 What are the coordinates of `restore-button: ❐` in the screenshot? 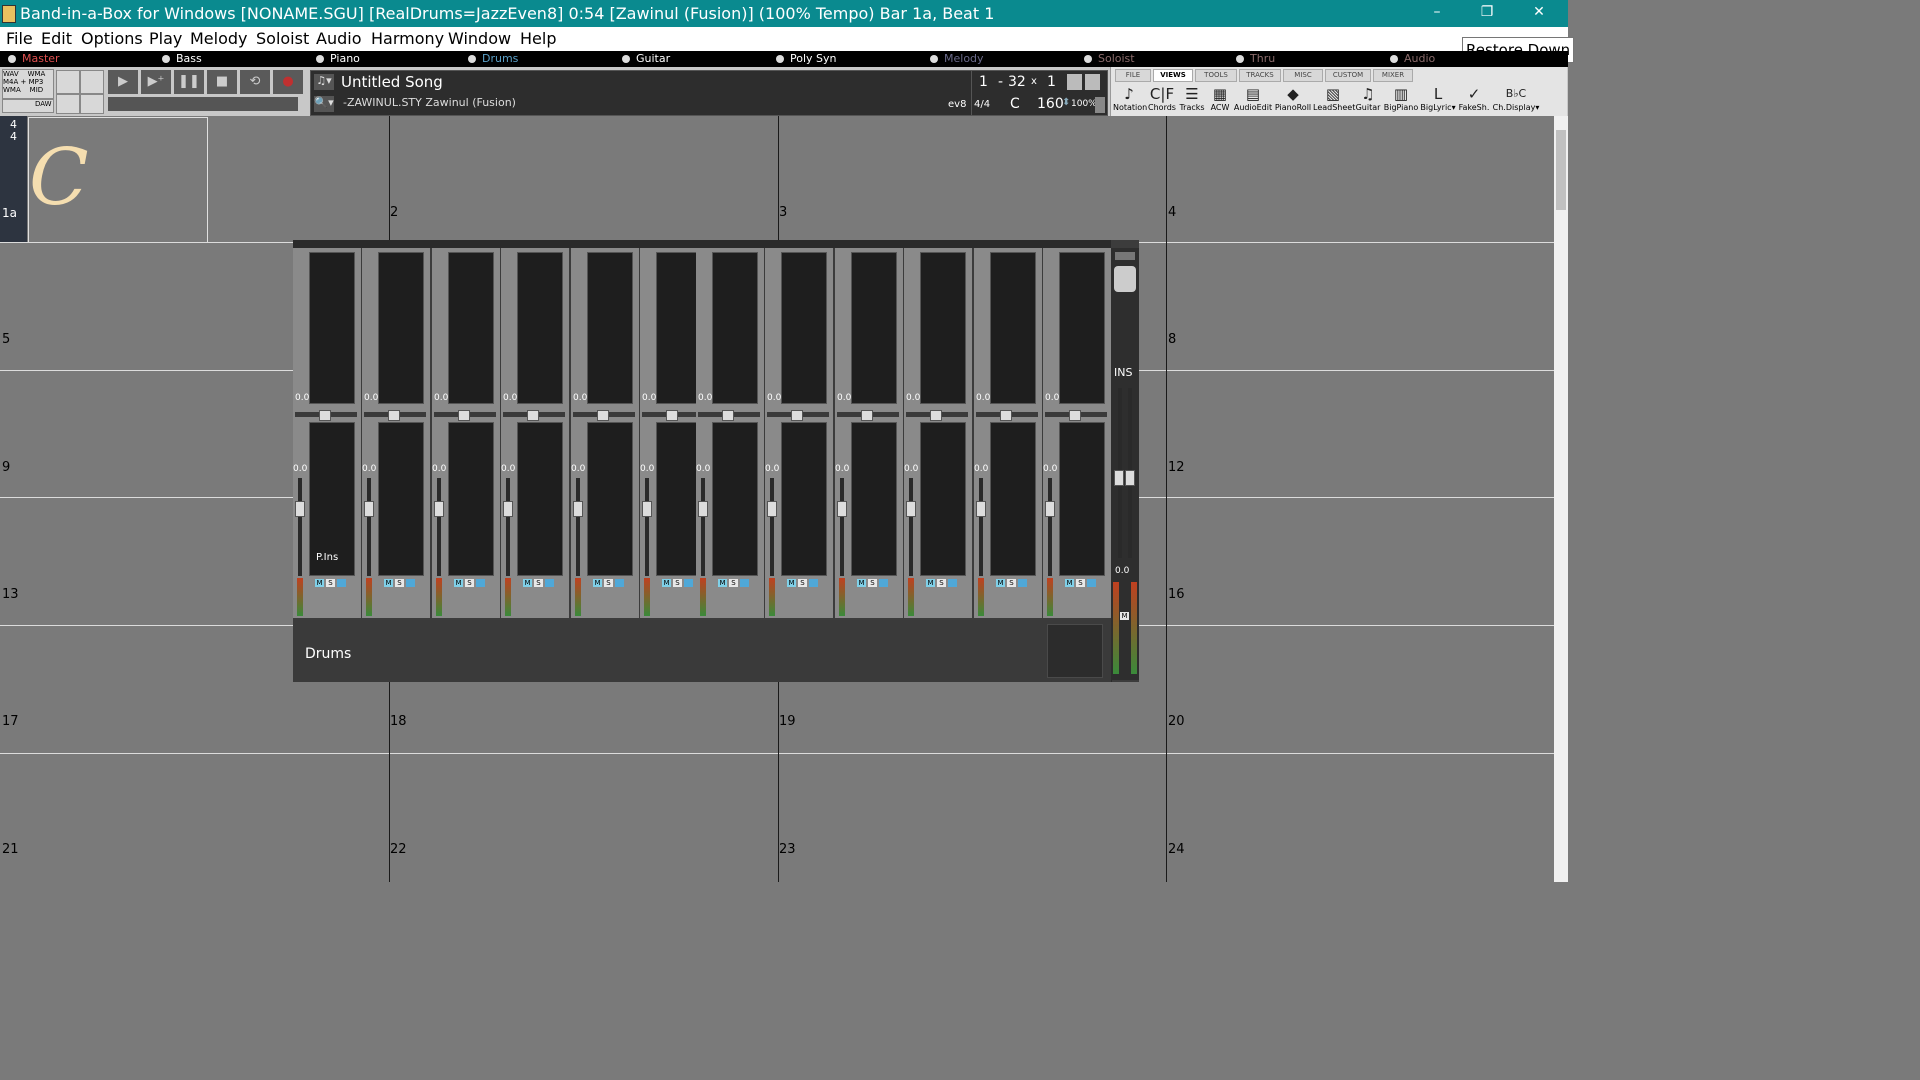 It's located at (1487, 13).